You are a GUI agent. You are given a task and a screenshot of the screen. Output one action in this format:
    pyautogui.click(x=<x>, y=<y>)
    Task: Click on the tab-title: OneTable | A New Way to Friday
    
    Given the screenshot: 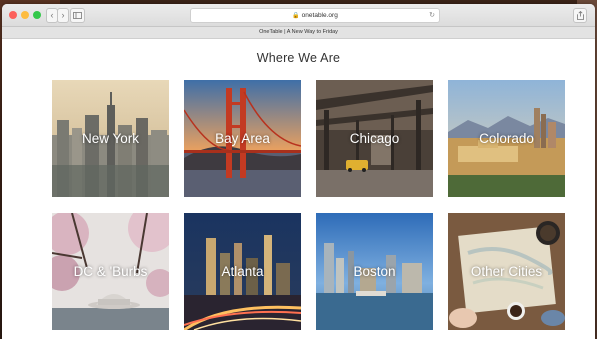 What is the action you would take?
    pyautogui.click(x=298, y=33)
    